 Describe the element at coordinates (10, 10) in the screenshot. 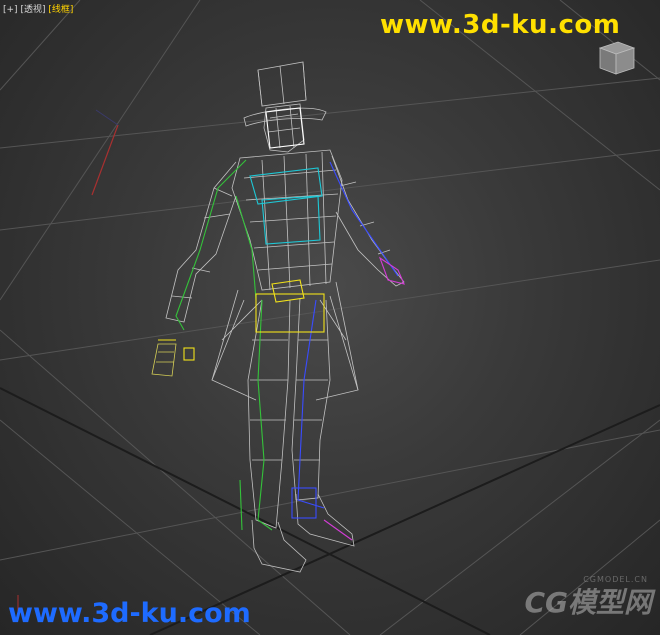

I see `viewport-menu-button: [+]` at that location.